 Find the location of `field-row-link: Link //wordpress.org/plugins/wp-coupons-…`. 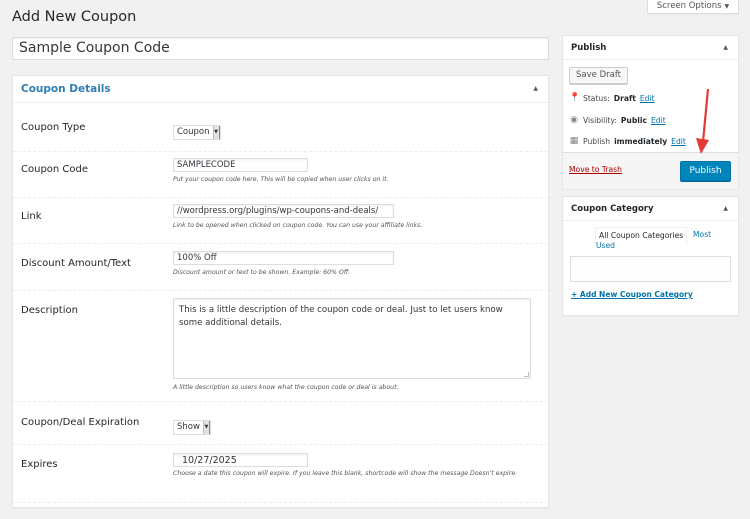

field-row-link: Link //wordpress.org/plugins/wp-coupons-… is located at coordinates (280, 221).